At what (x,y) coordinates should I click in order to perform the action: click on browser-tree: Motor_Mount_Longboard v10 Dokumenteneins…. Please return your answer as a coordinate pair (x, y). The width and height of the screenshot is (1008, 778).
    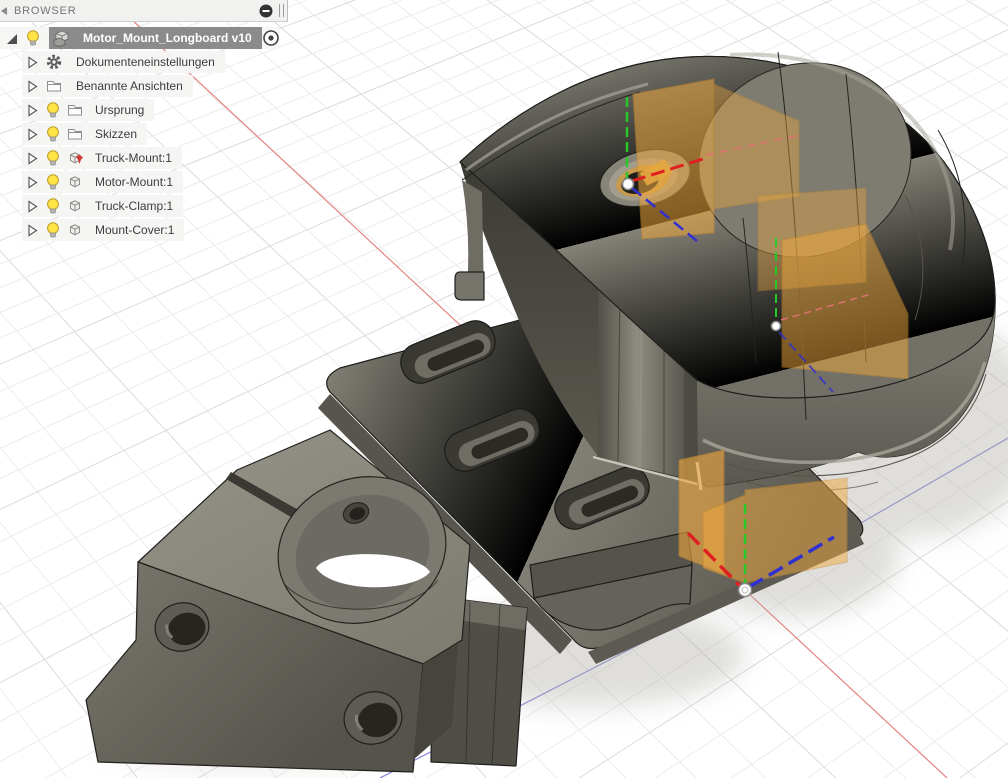
    Looking at the image, I should click on (139, 135).